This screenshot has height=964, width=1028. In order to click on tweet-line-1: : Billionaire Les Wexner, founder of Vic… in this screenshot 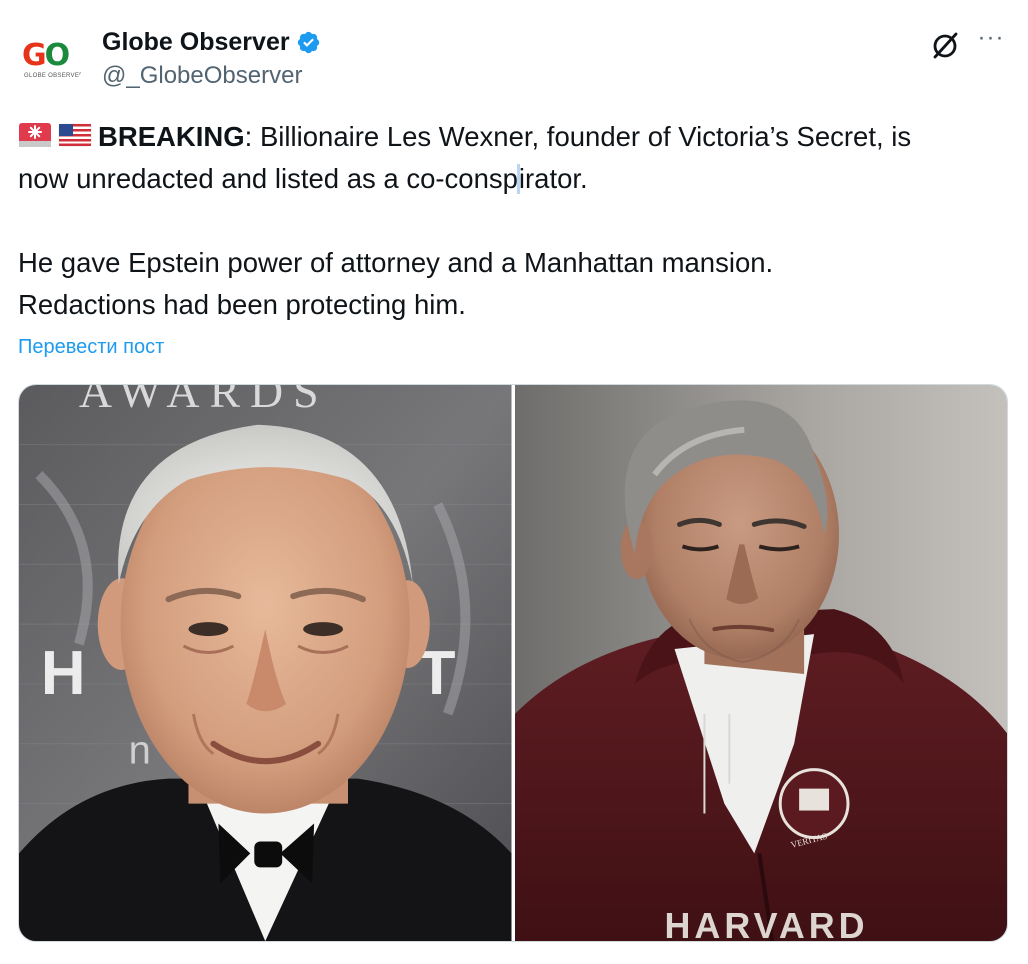, I will do `click(578, 136)`.